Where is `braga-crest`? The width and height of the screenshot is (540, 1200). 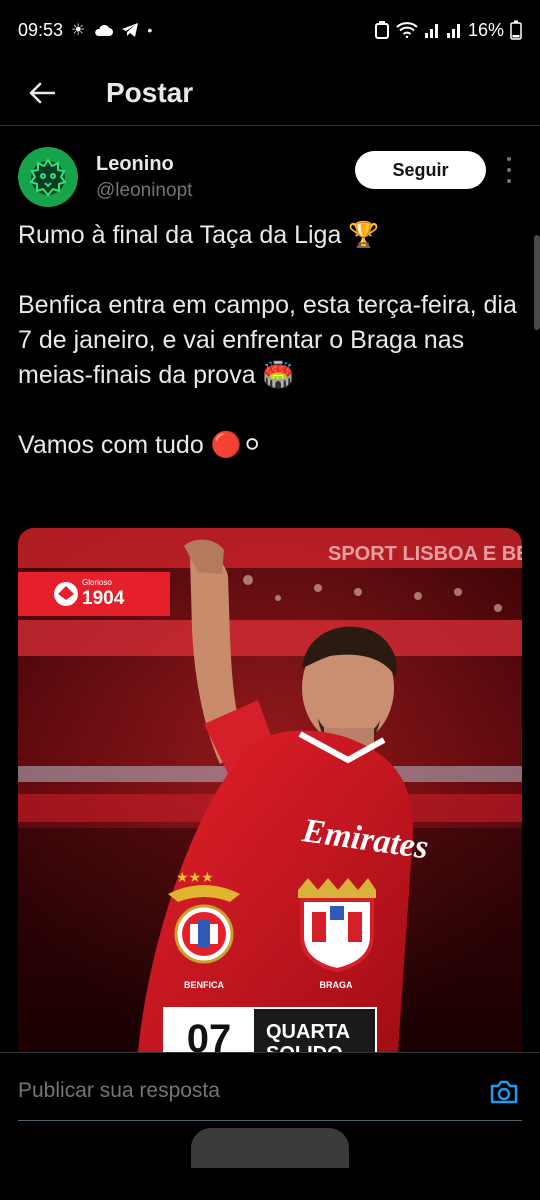 braga-crest is located at coordinates (337, 925).